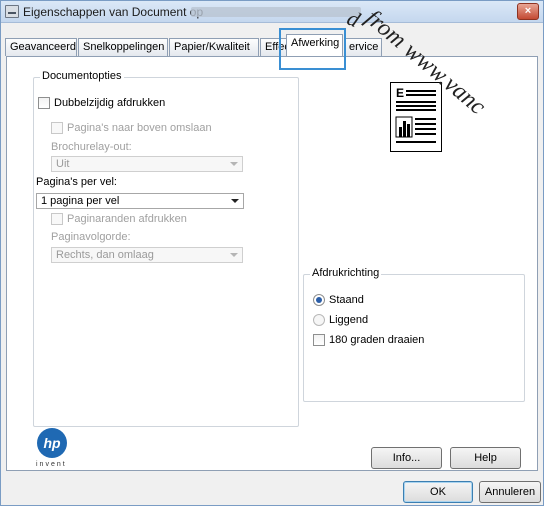 This screenshot has height=506, width=544. I want to click on tab-geavanceerd: Geavanceerd, so click(41, 47).